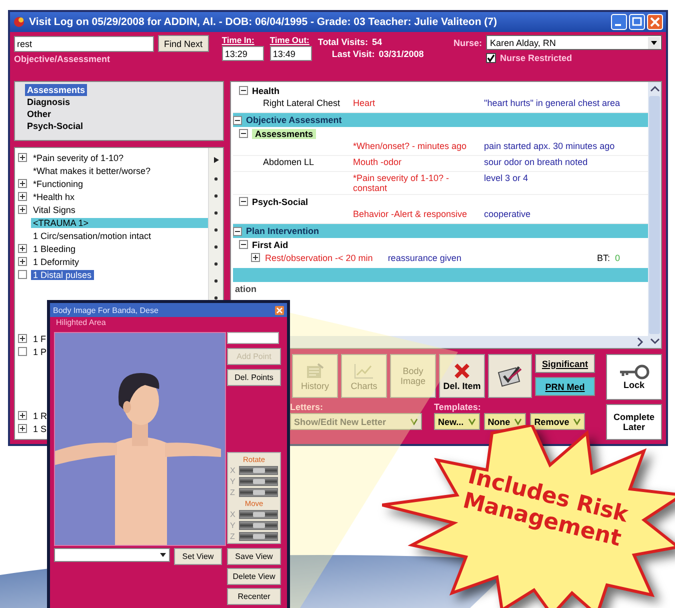 The width and height of the screenshot is (675, 608). What do you see at coordinates (48, 102) in the screenshot?
I see `category-item: Diagnosis` at bounding box center [48, 102].